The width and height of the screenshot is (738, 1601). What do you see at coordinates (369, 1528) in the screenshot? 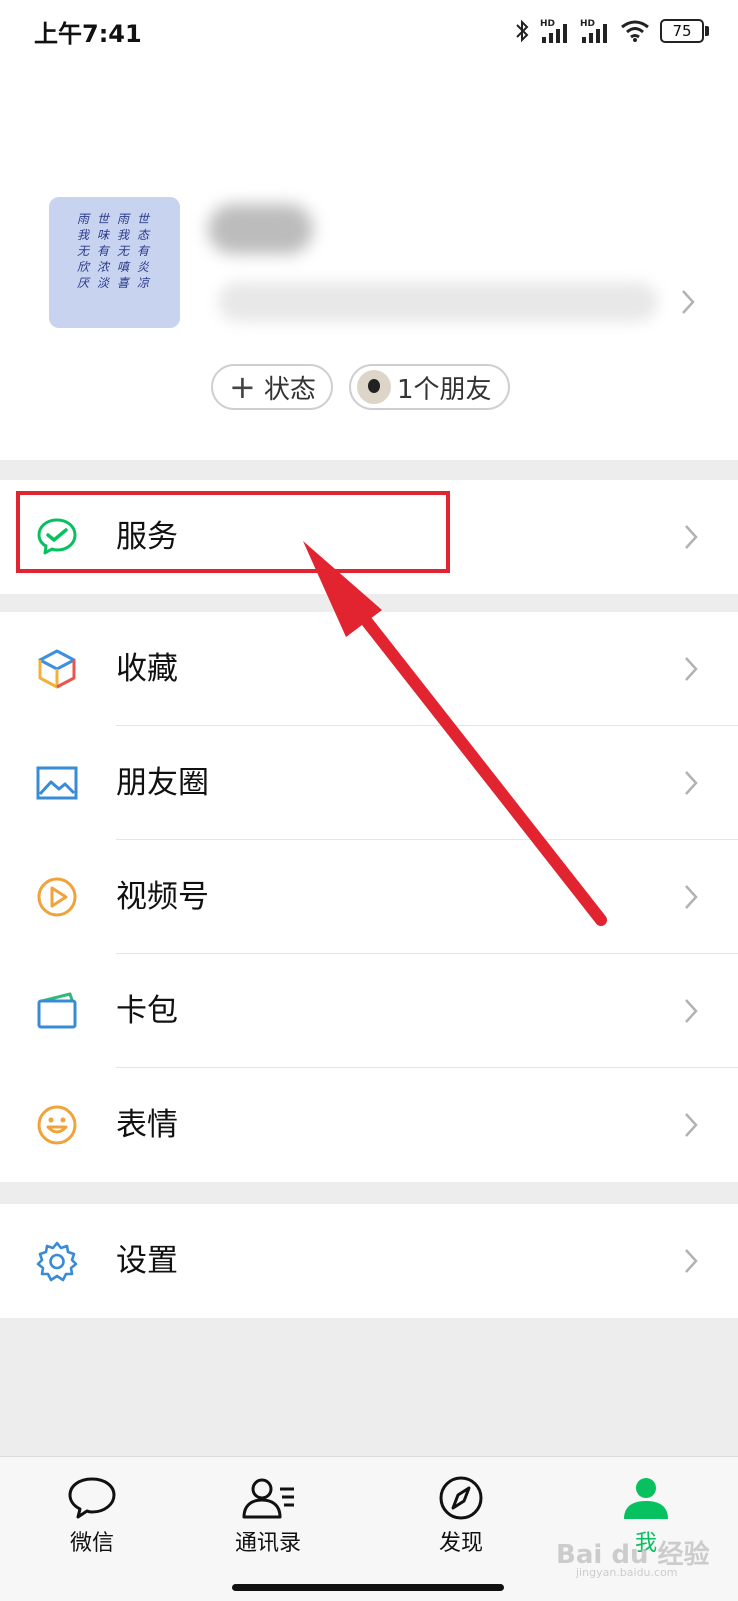
I see `bottom-tab-bar: 微信 通讯录 发现 我` at bounding box center [369, 1528].